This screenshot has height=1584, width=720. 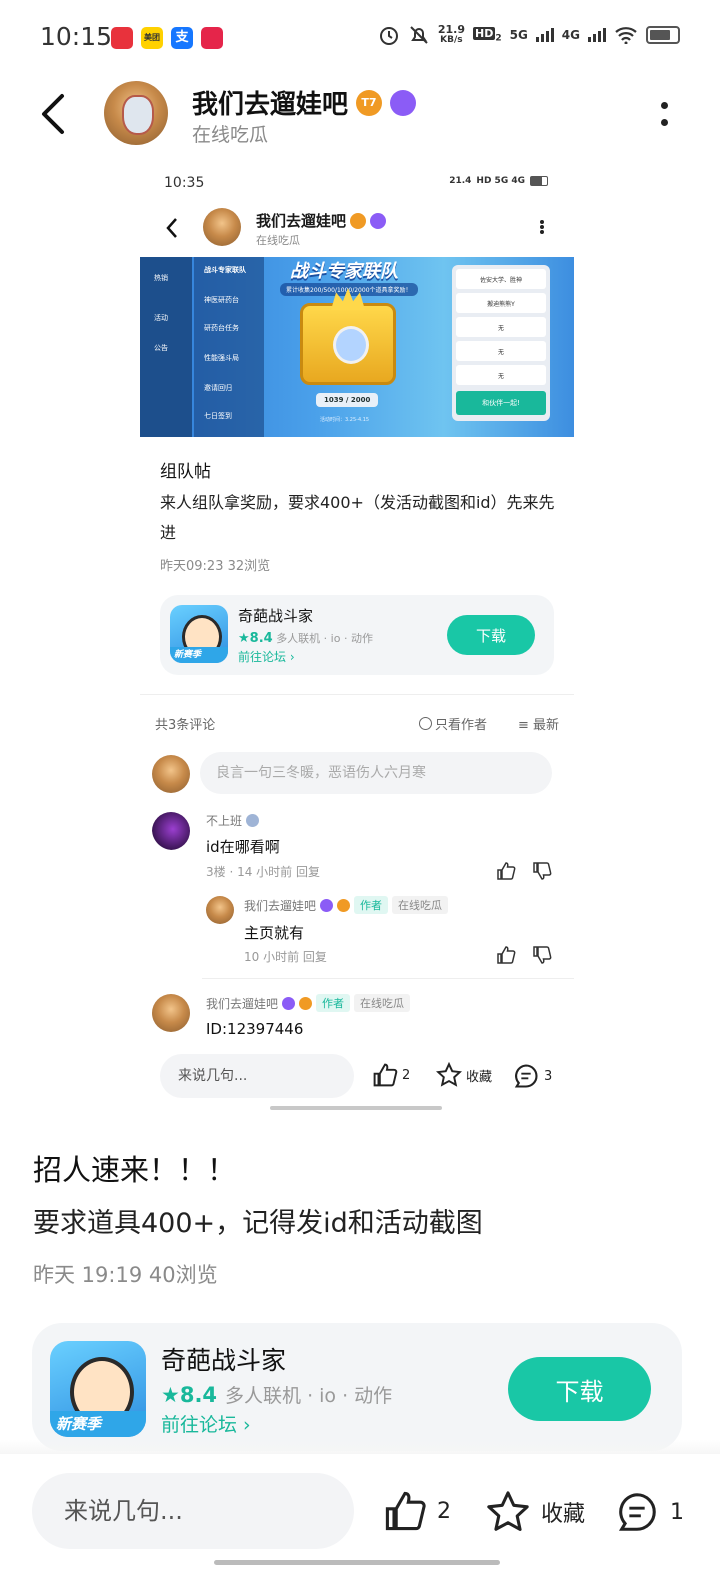 I want to click on banner-join-button: 和伙伴一起!, so click(x=501, y=403).